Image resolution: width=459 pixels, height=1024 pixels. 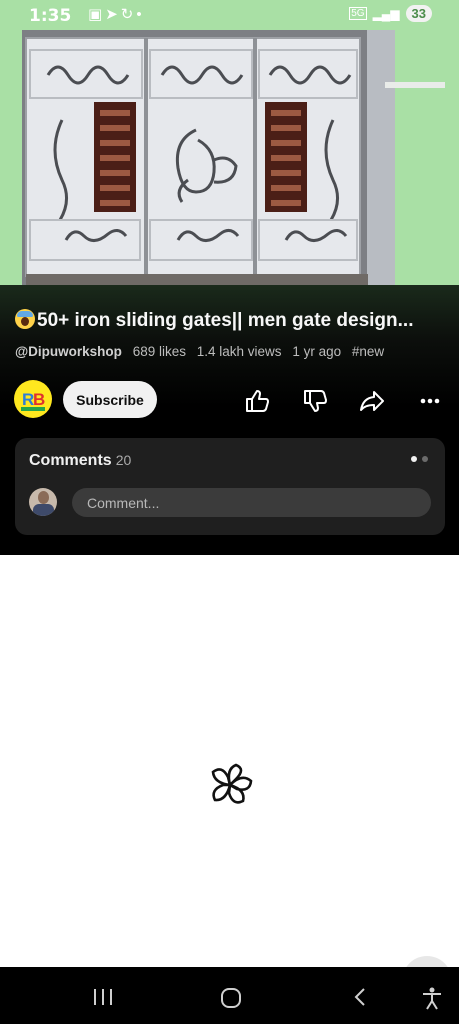 What do you see at coordinates (95, 14) in the screenshot?
I see `screenshot-icon: ▣` at bounding box center [95, 14].